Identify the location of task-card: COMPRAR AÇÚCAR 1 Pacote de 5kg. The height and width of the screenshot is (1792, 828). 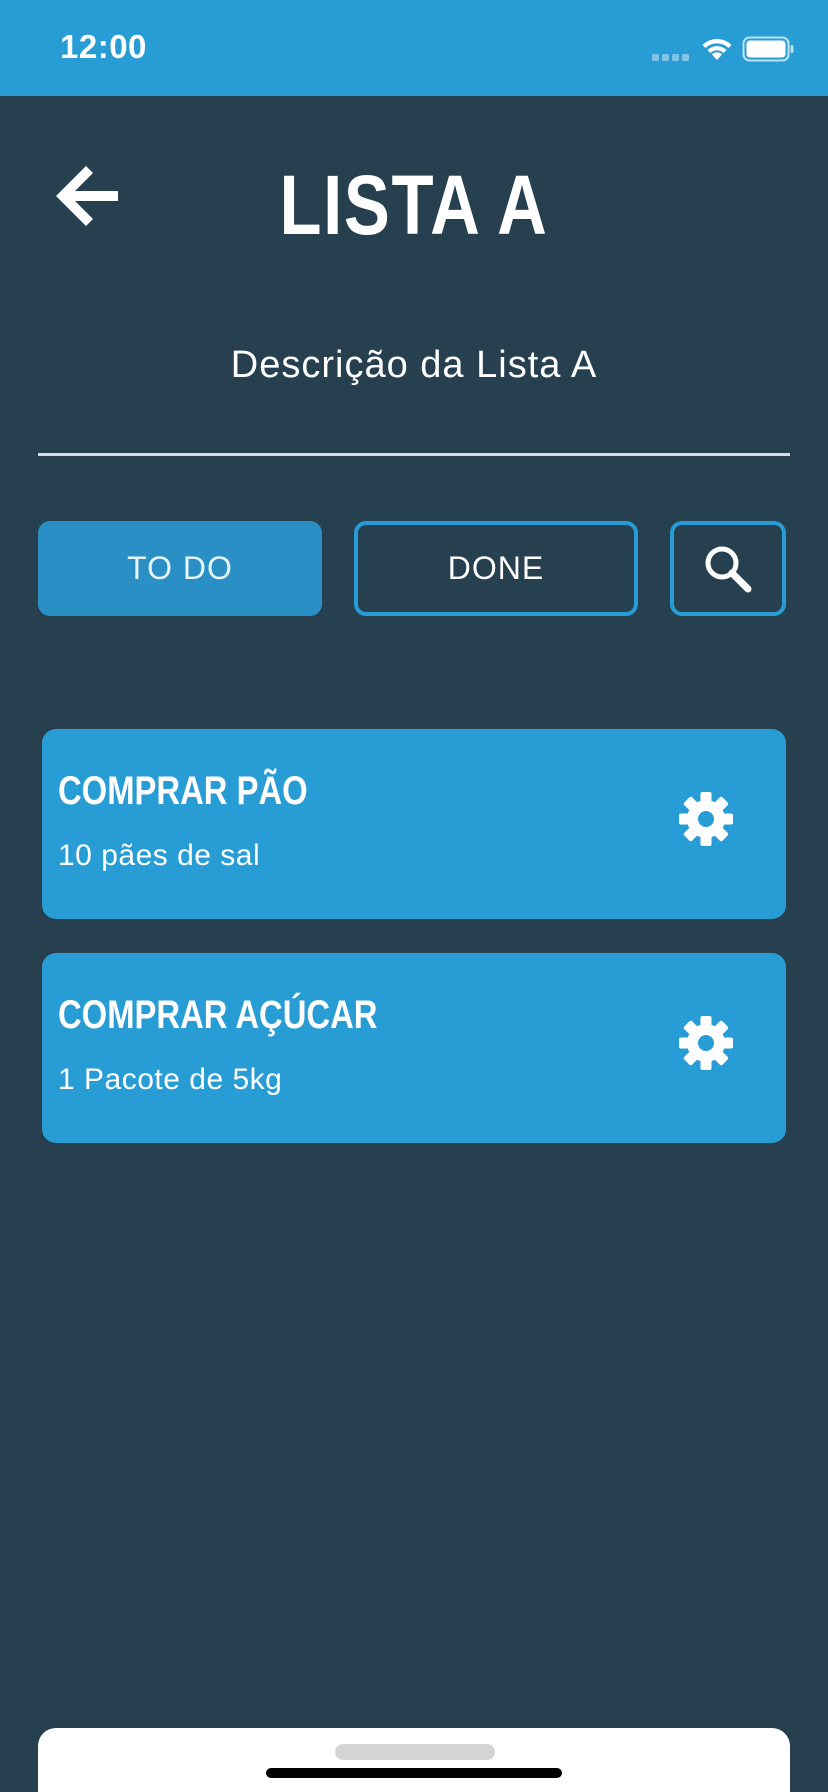
(414, 1048).